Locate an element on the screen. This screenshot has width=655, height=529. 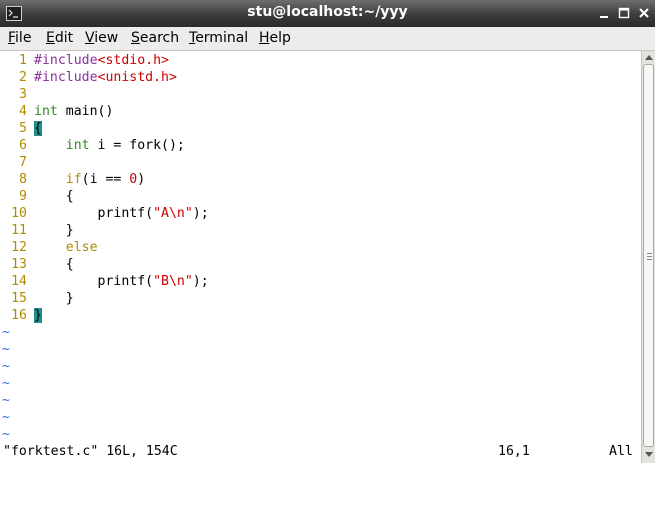
line-number: 4 is located at coordinates (23, 111).